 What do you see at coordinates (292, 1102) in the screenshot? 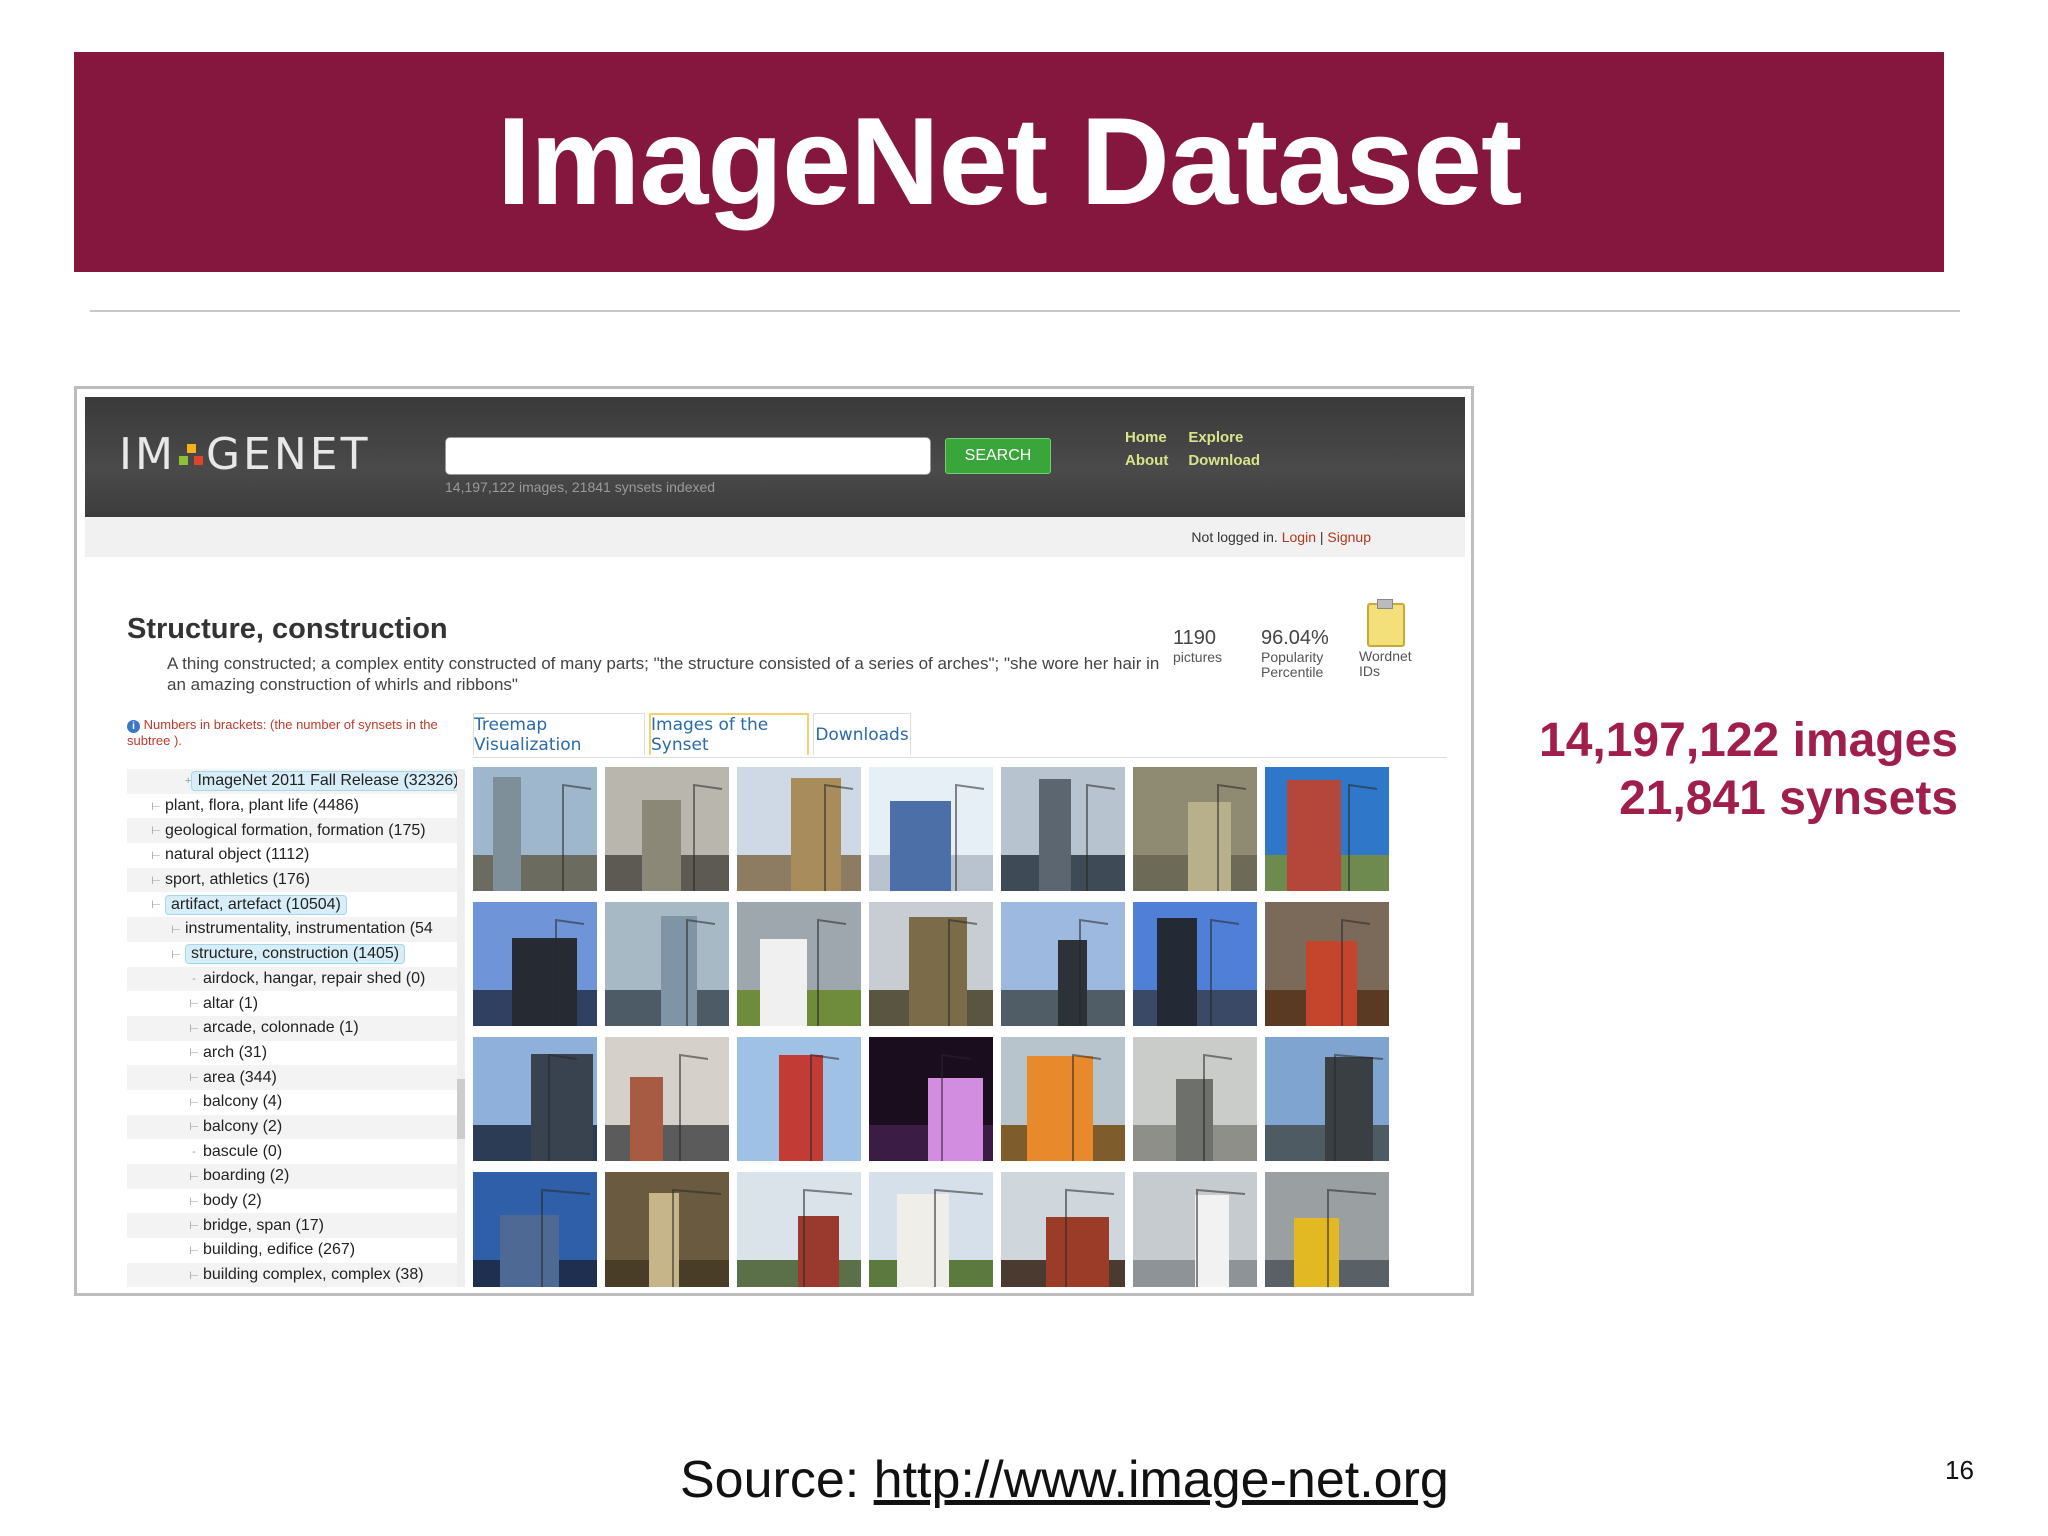
I see `tree-item: ⊢ balcony (4)` at bounding box center [292, 1102].